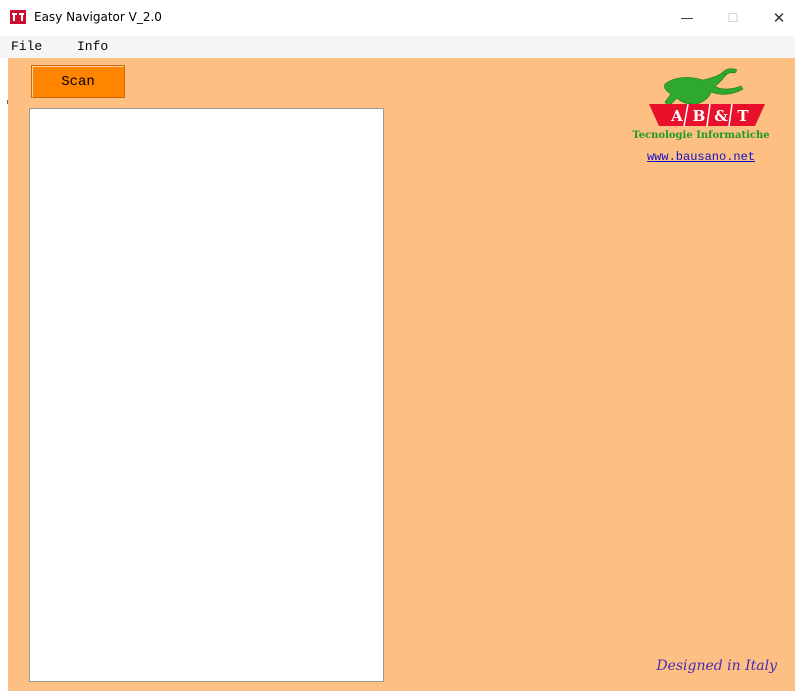 This screenshot has width=803, height=691. I want to click on maximize-button: ☐, so click(733, 18).